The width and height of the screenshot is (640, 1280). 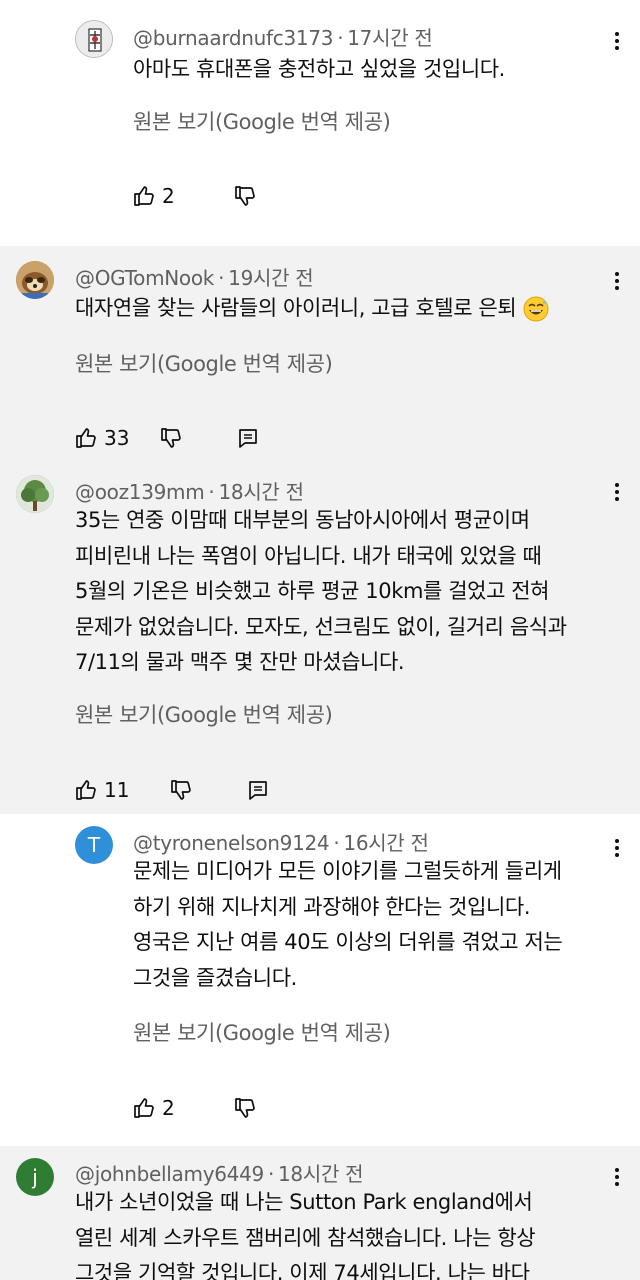 I want to click on avatar-initial: j, so click(x=35, y=1177).